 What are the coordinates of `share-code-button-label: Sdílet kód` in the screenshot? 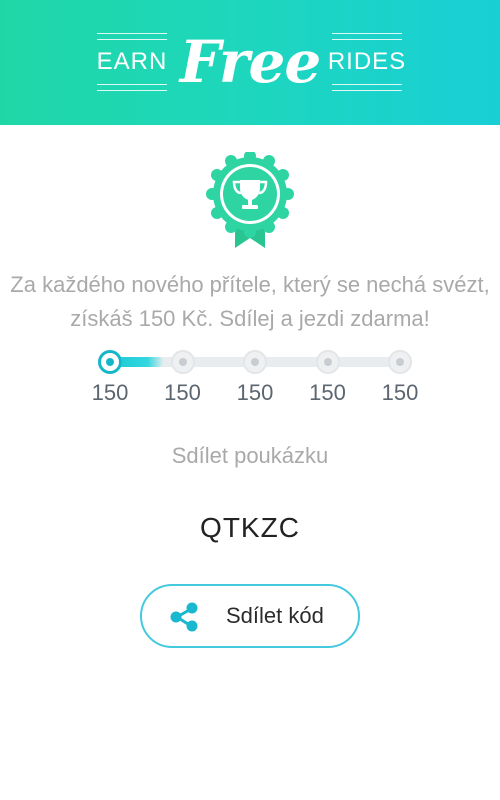 It's located at (275, 615).